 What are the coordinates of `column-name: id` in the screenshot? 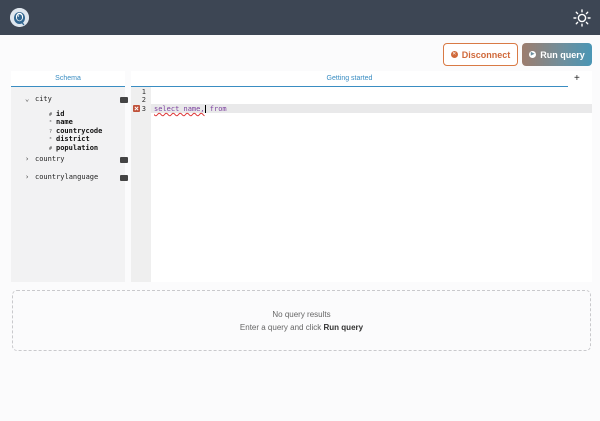 It's located at (60, 114).